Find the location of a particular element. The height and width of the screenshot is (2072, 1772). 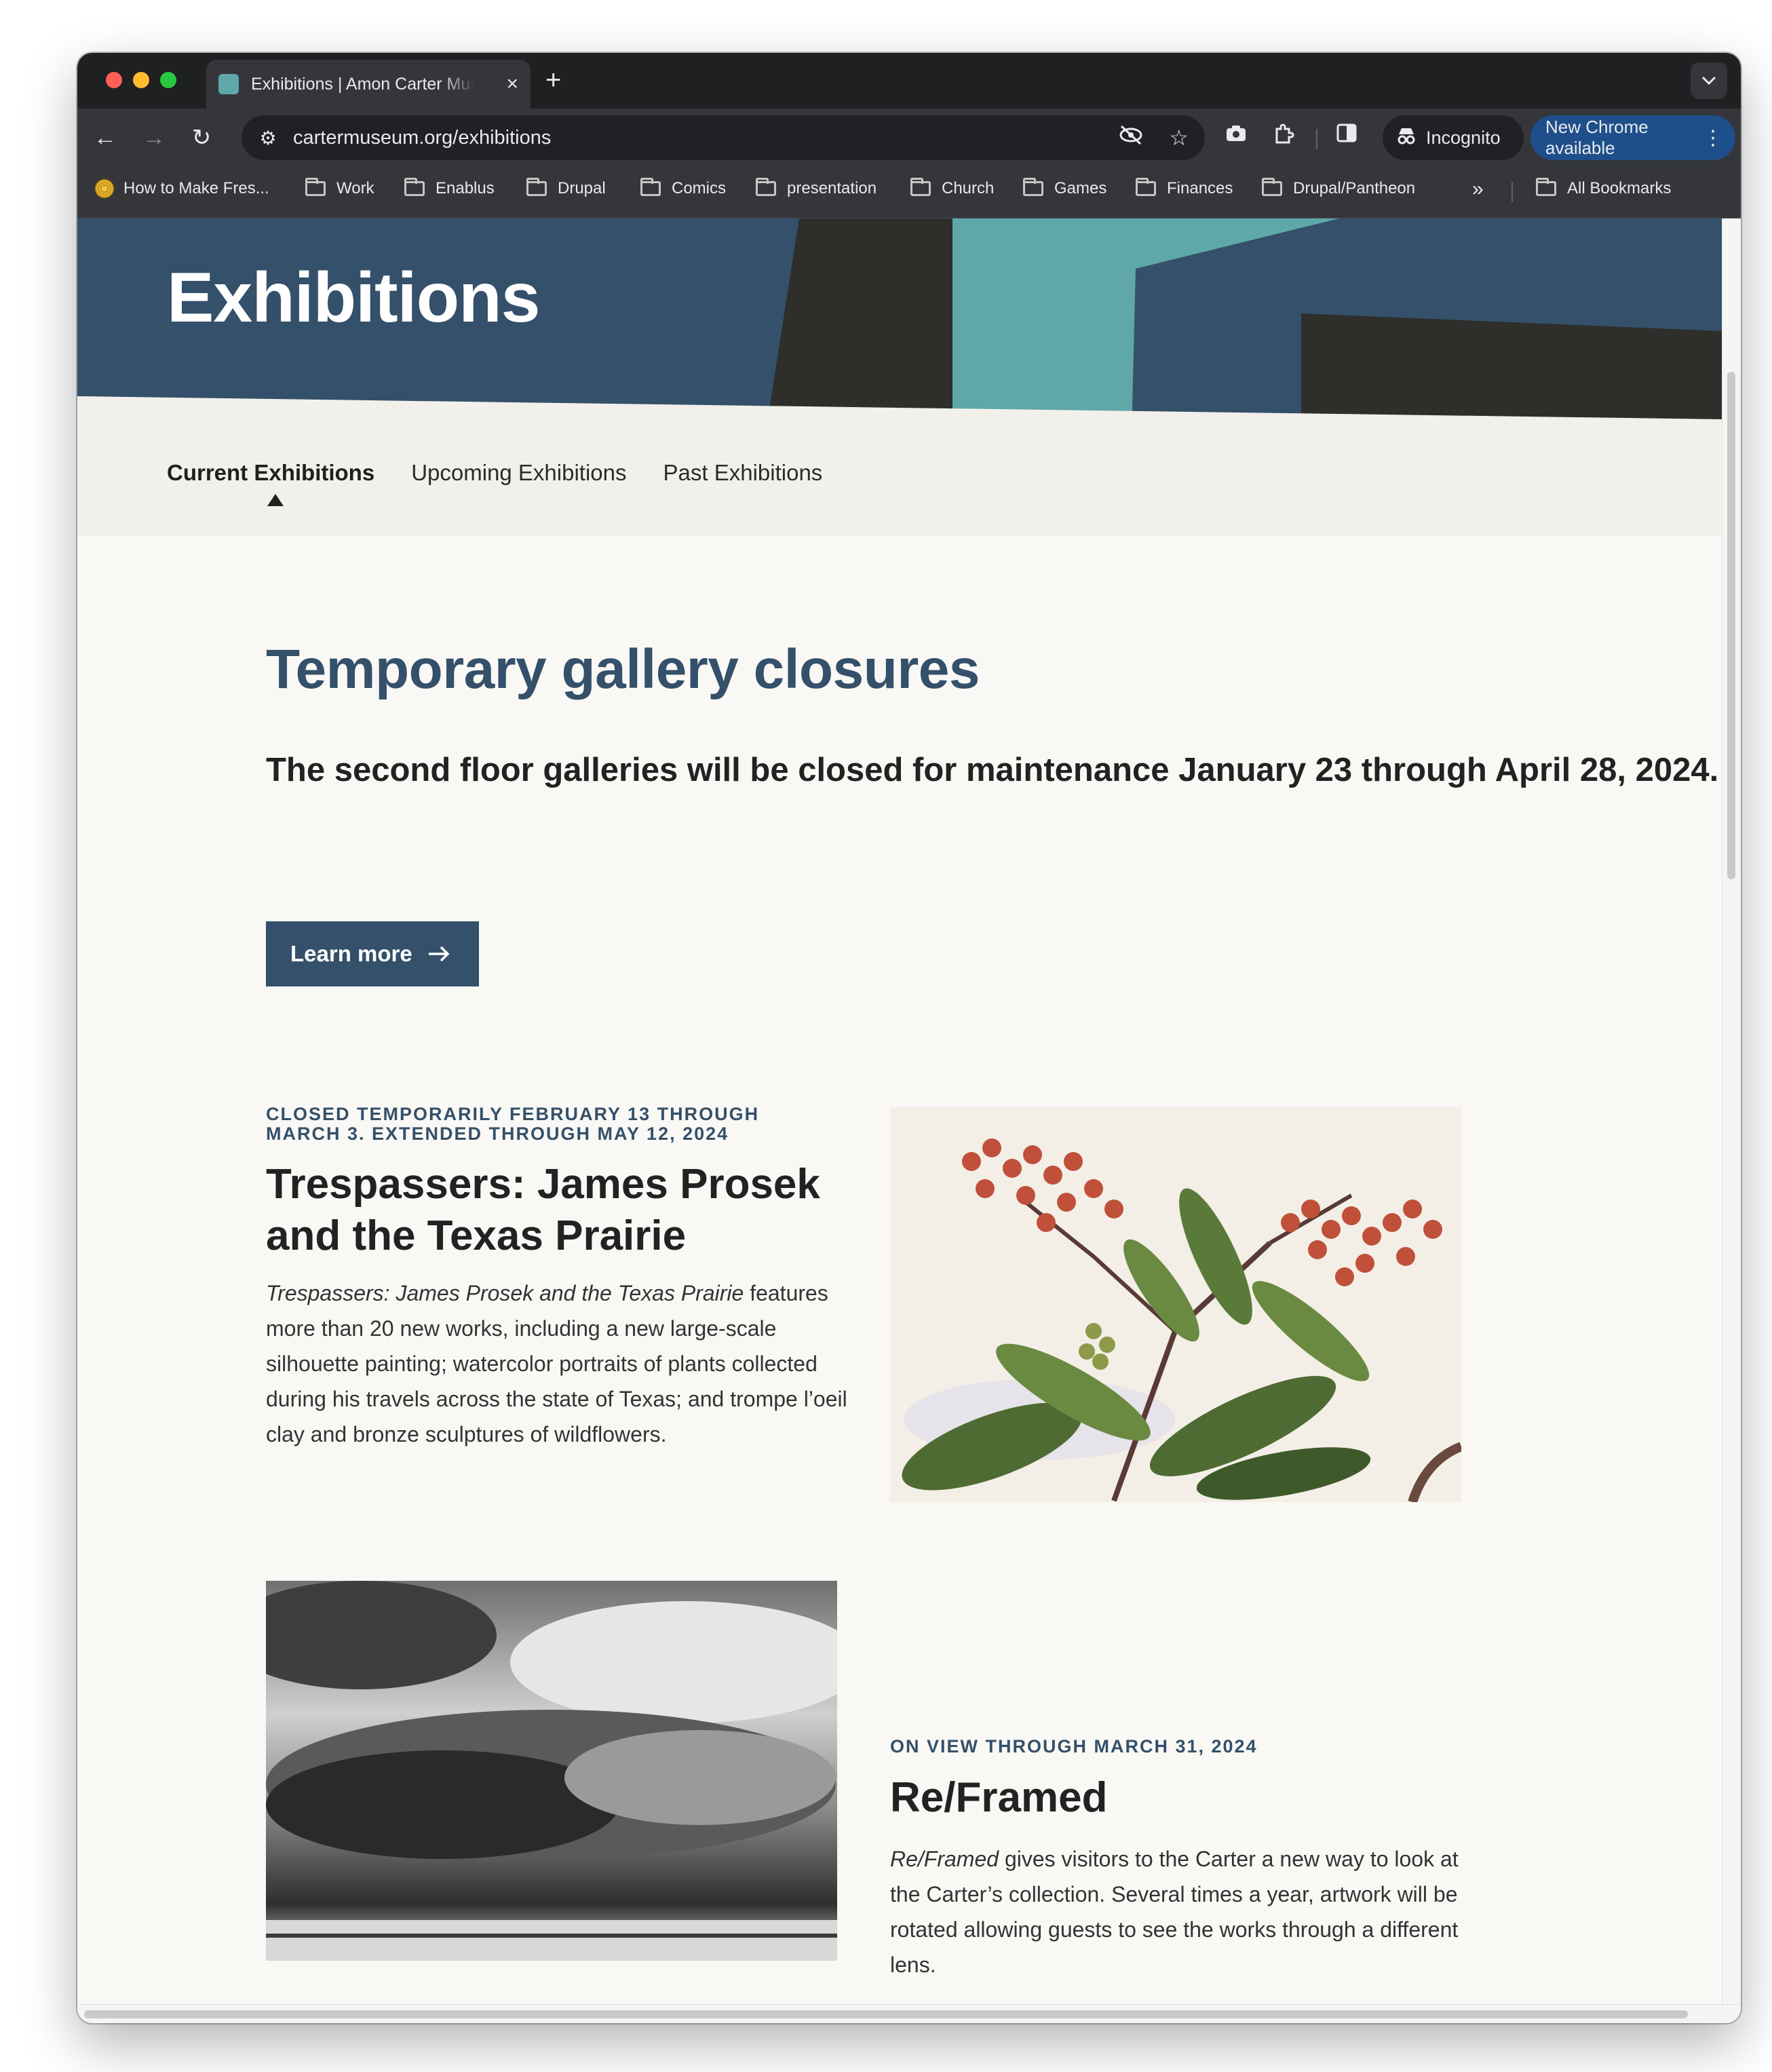

back-button: ← is located at coordinates (105, 137).